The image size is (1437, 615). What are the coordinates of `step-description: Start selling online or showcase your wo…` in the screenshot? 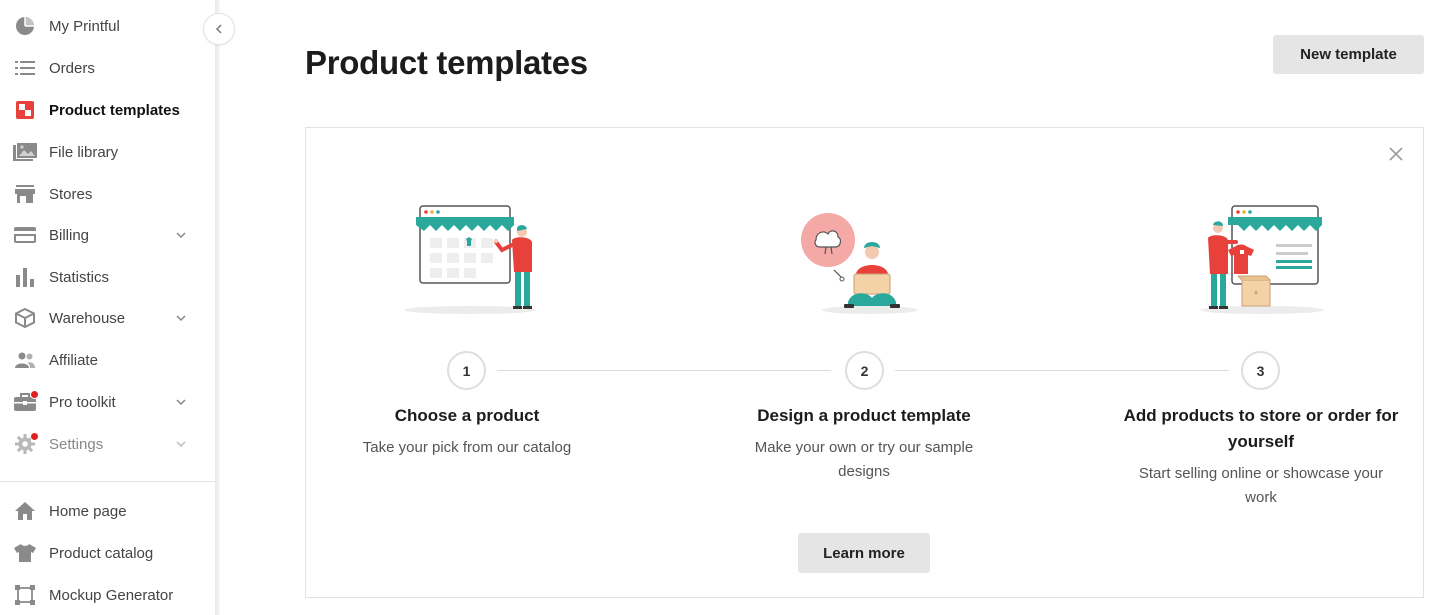 It's located at (1261, 485).